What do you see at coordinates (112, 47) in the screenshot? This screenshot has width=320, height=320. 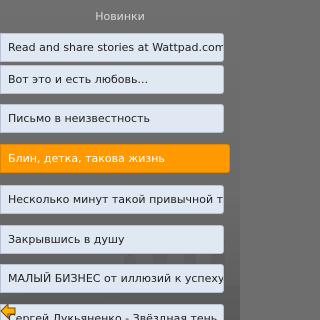 I see `list-item: Read and share stories at Wattpad.com` at bounding box center [112, 47].